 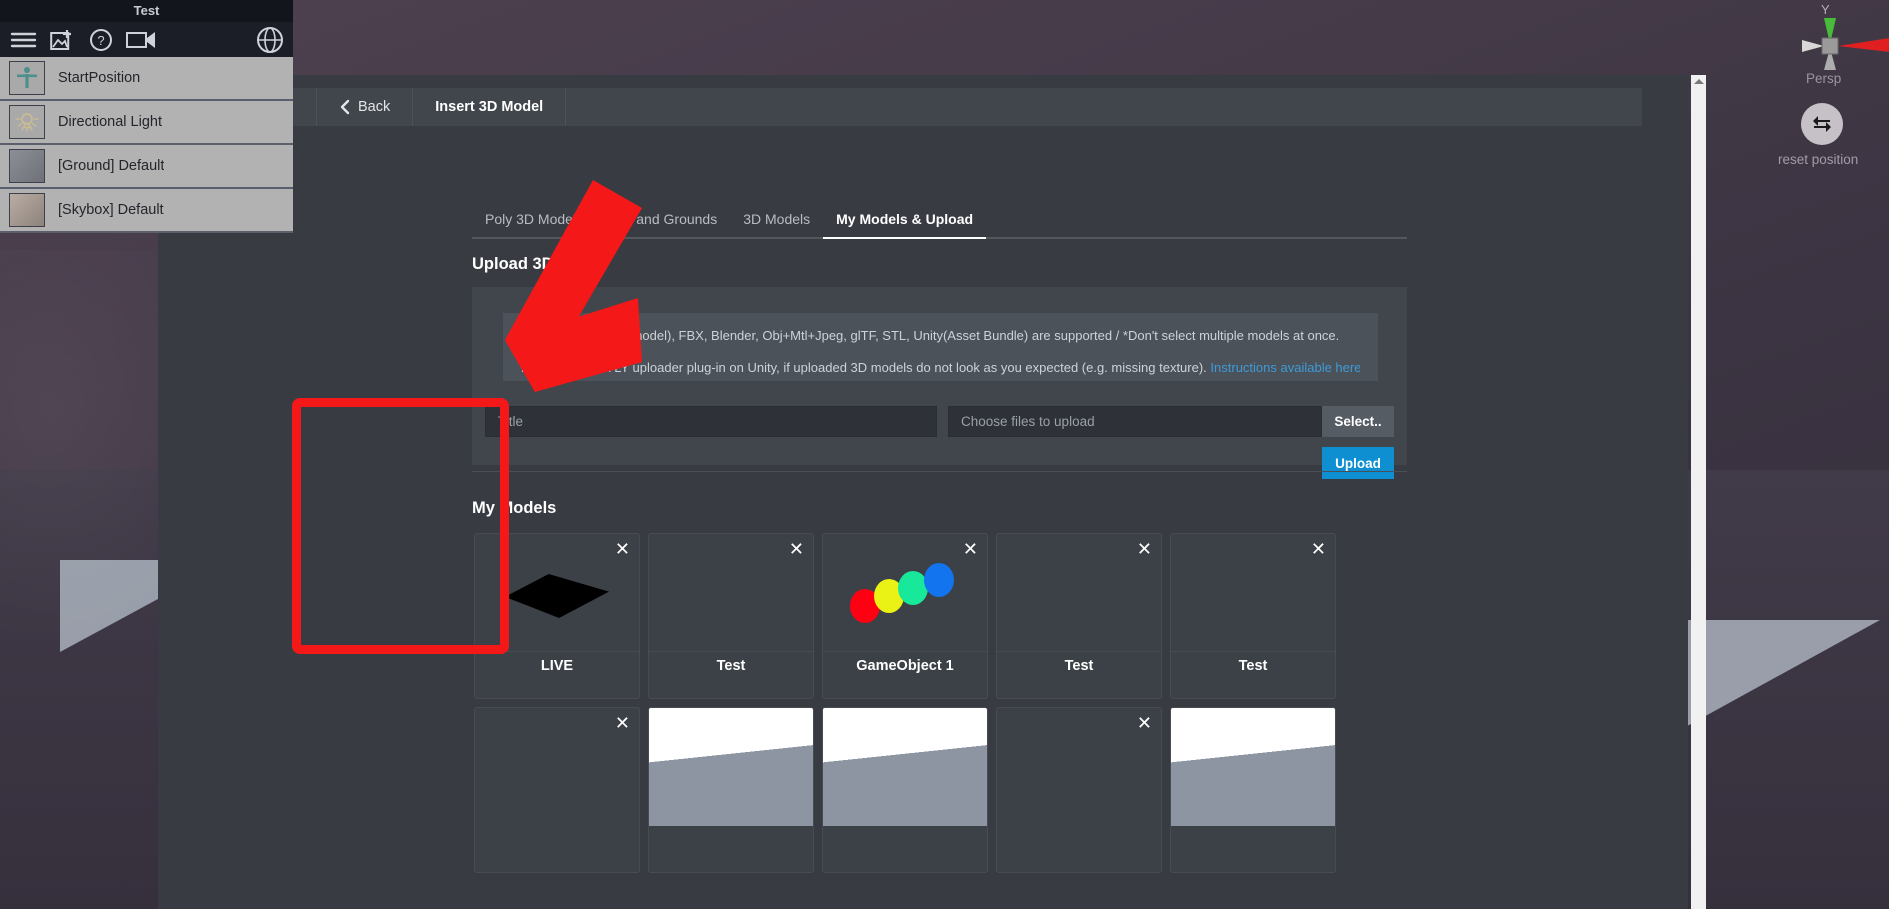 I want to click on gizmo-projection-label: Persp, so click(x=1823, y=78).